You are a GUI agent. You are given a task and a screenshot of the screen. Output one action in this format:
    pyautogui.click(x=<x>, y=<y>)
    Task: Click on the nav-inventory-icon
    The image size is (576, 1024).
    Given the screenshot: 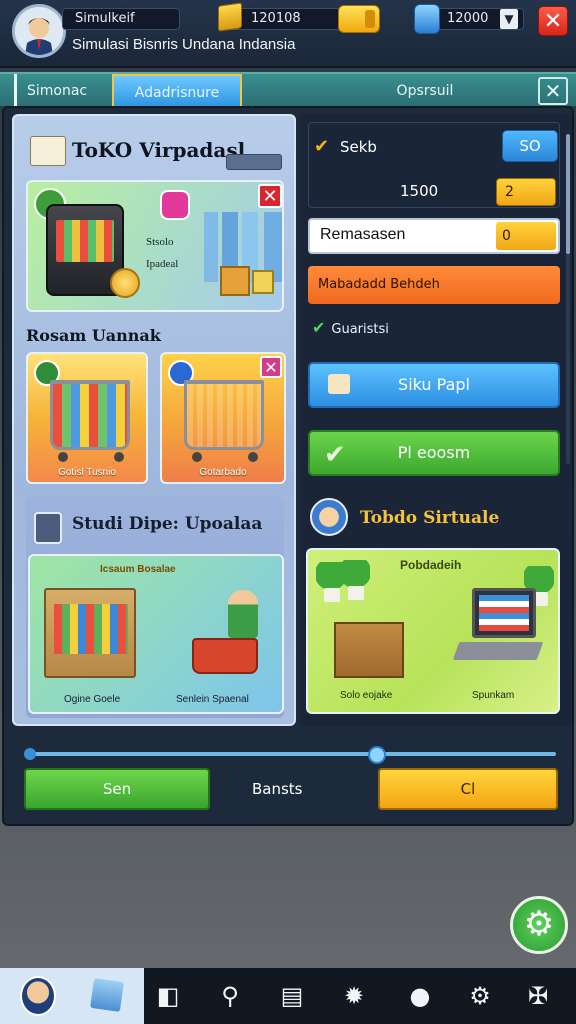 What is the action you would take?
    pyautogui.click(x=107, y=995)
    